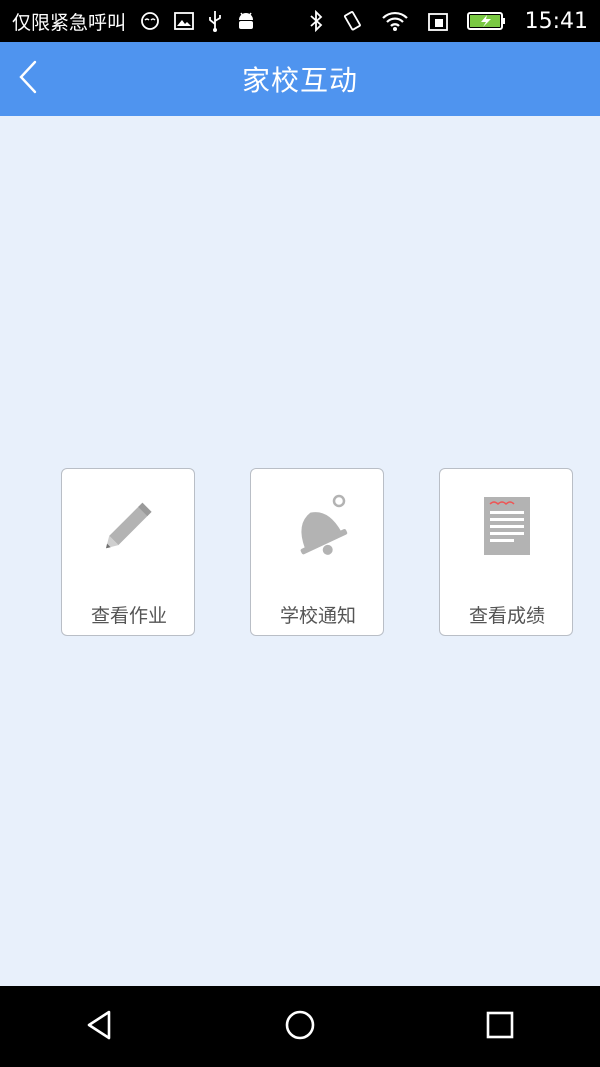 This screenshot has height=1067, width=600. I want to click on wifi-icon, so click(395, 21).